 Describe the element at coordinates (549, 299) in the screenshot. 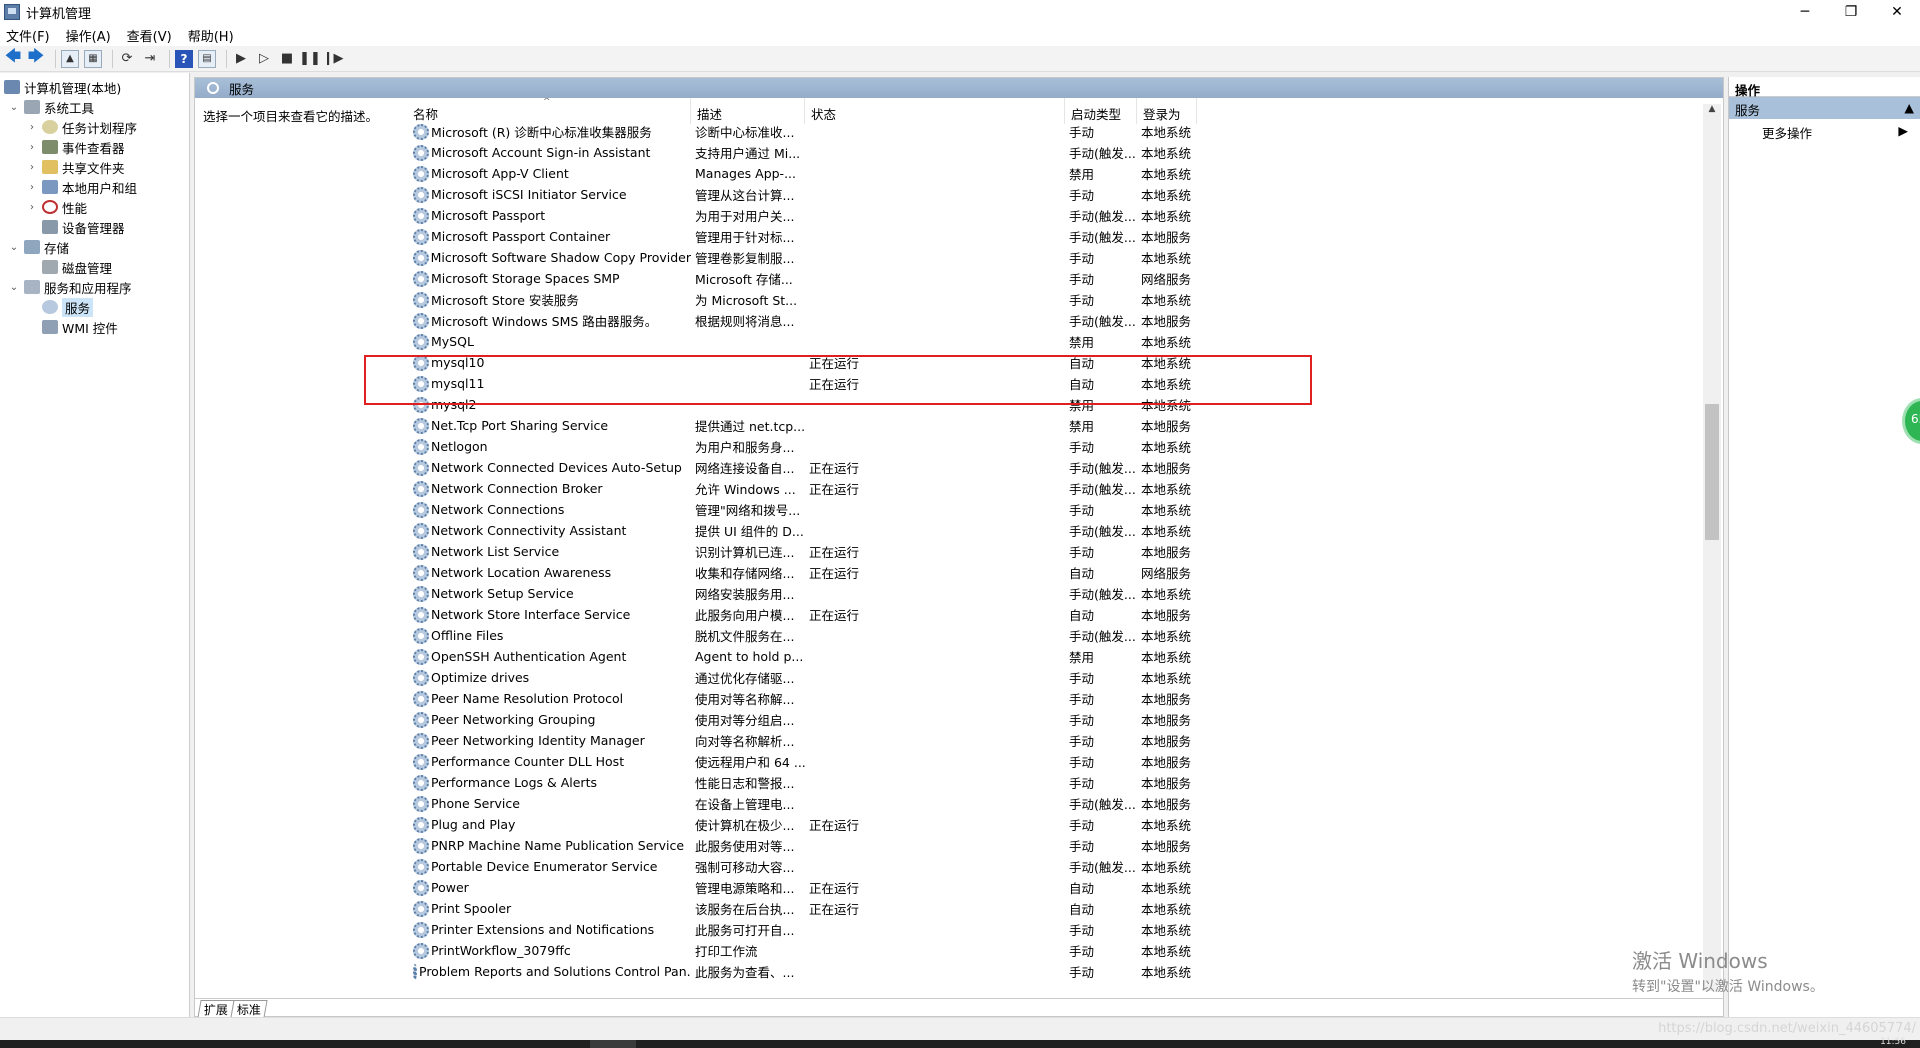

I see `service-name-cell: Microsoft Store 安装服务` at that location.